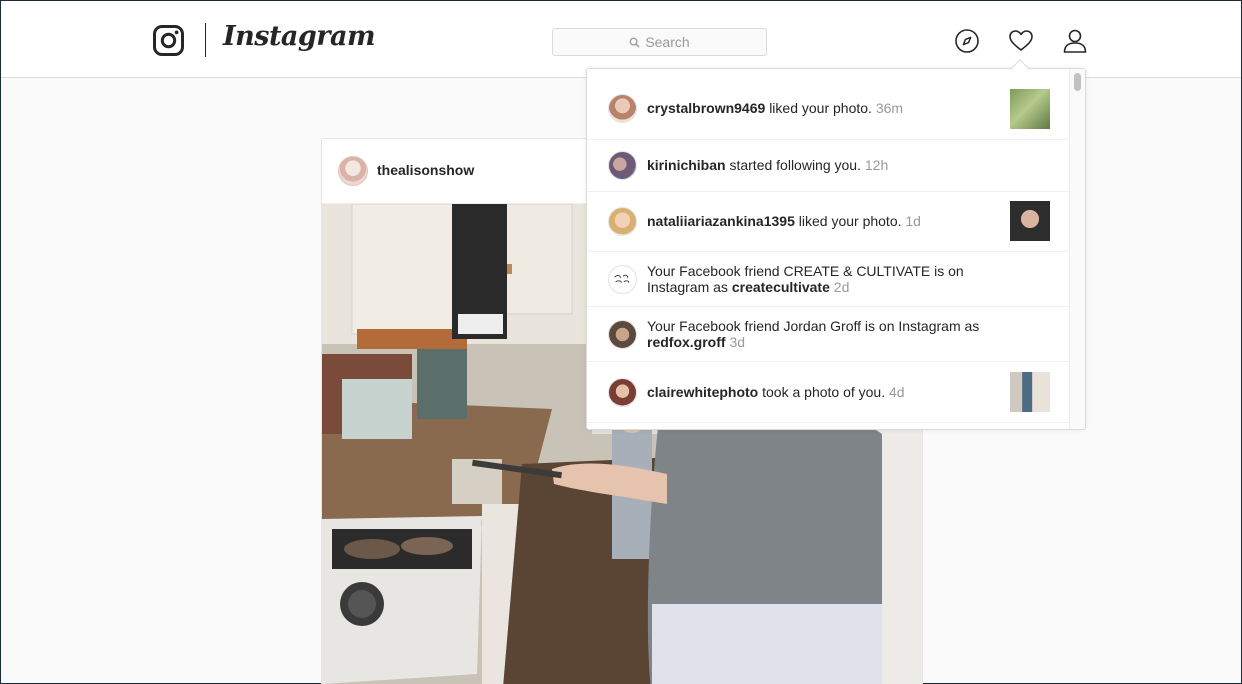 This screenshot has width=1242, height=684. Describe the element at coordinates (795, 165) in the screenshot. I see `notification-action: started following you.` at that location.